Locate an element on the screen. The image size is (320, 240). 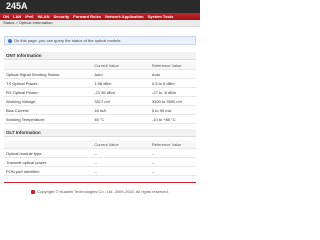
current-value: Auto is located at coordinates (121, 74).